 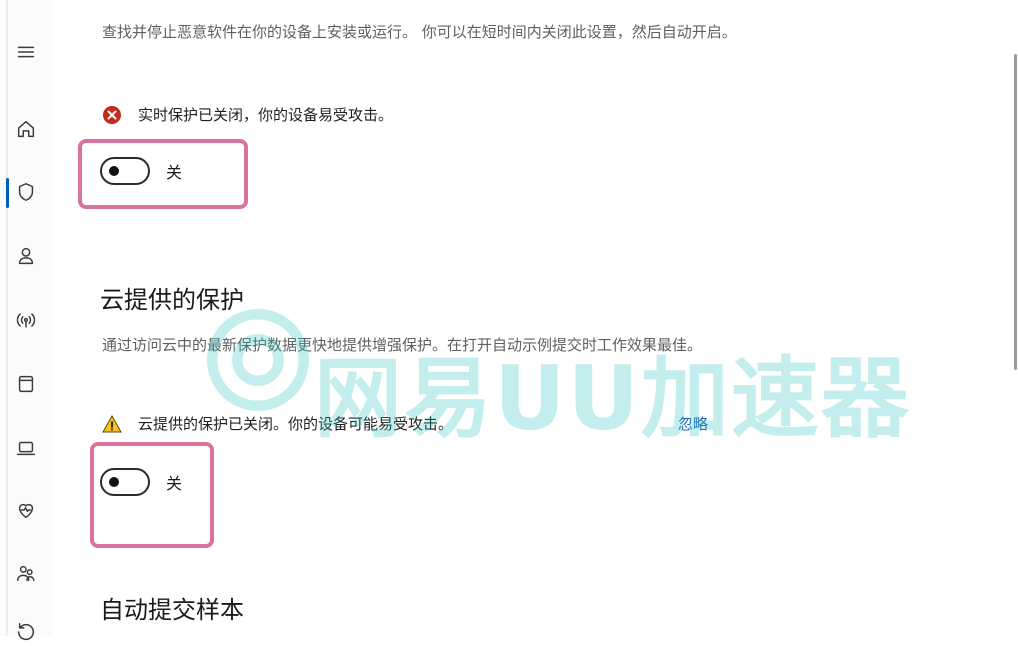 I want to click on sample-submission-heading: 自动提交样本, so click(x=172, y=610).